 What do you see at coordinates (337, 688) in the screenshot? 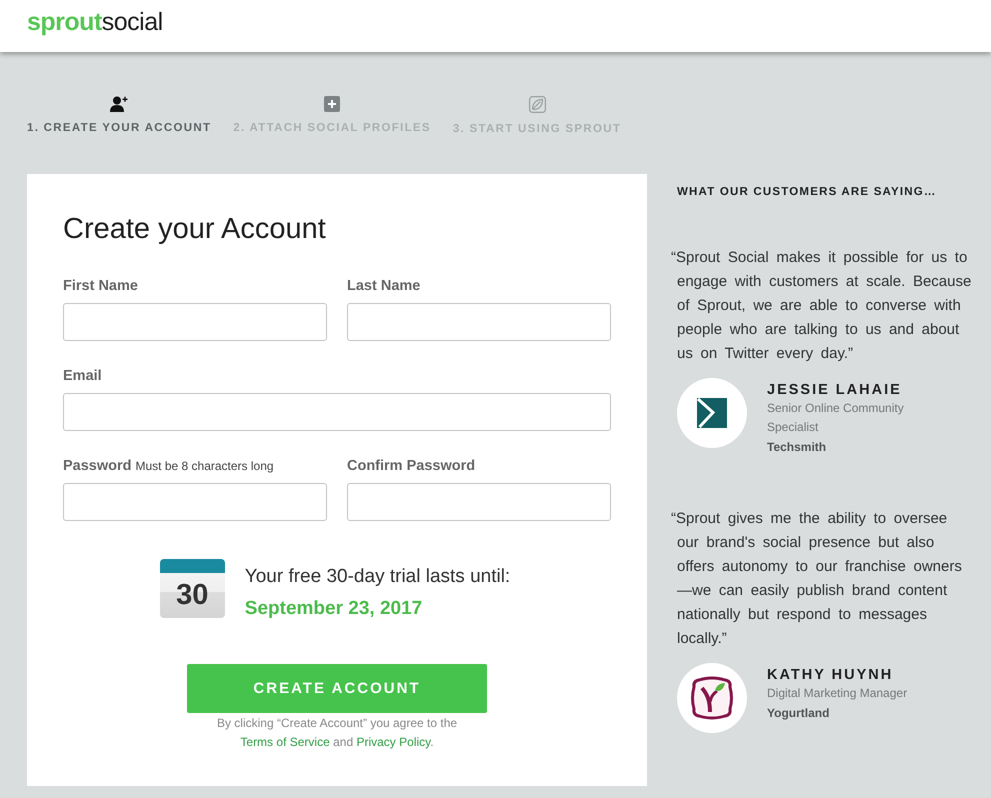
I see `create-account-button: CREATE ACCOUNT` at bounding box center [337, 688].